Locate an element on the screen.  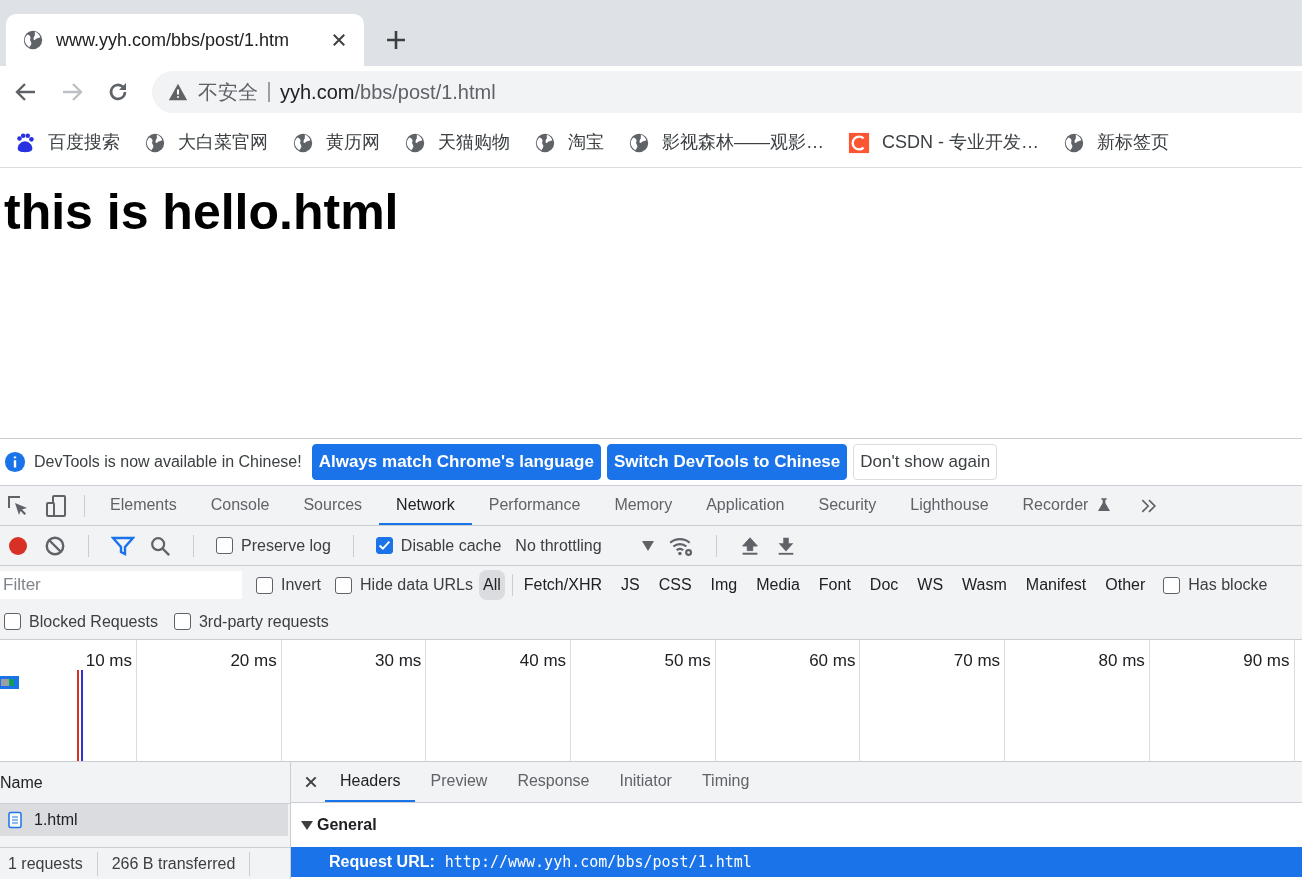
panel-tab: Elements is located at coordinates (143, 505).